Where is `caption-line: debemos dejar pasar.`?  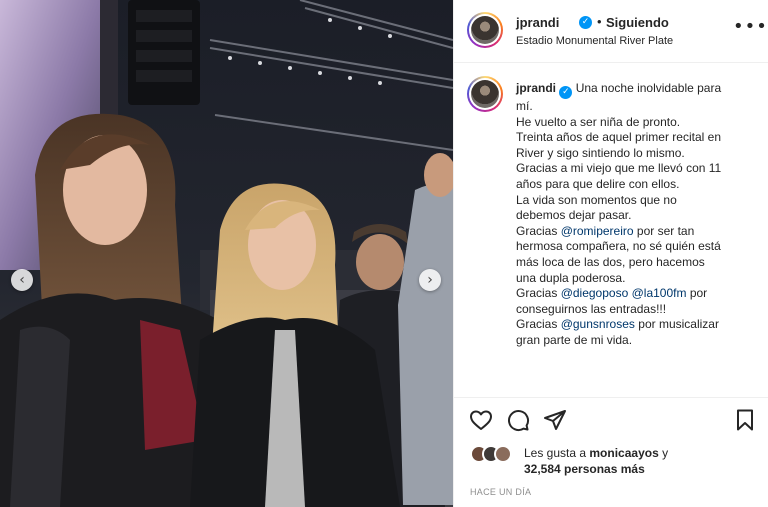 caption-line: debemos dejar pasar. is located at coordinates (574, 215).